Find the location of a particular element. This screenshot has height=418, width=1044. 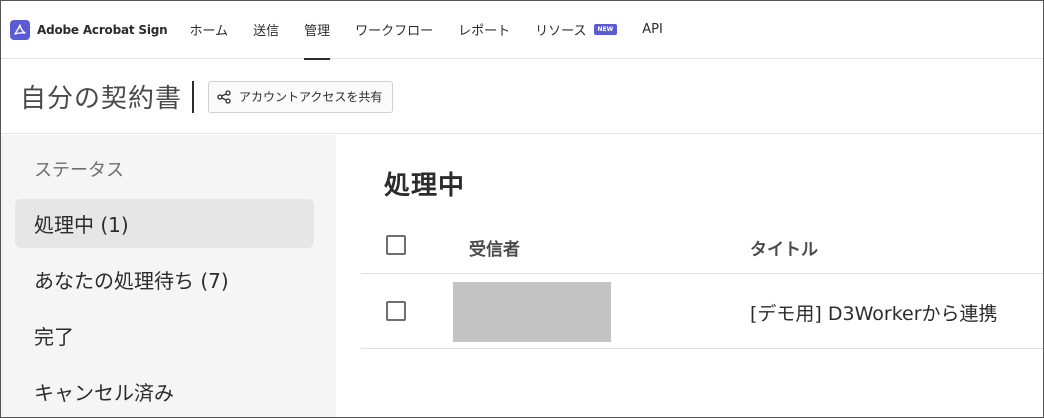

title-divider is located at coordinates (193, 96).